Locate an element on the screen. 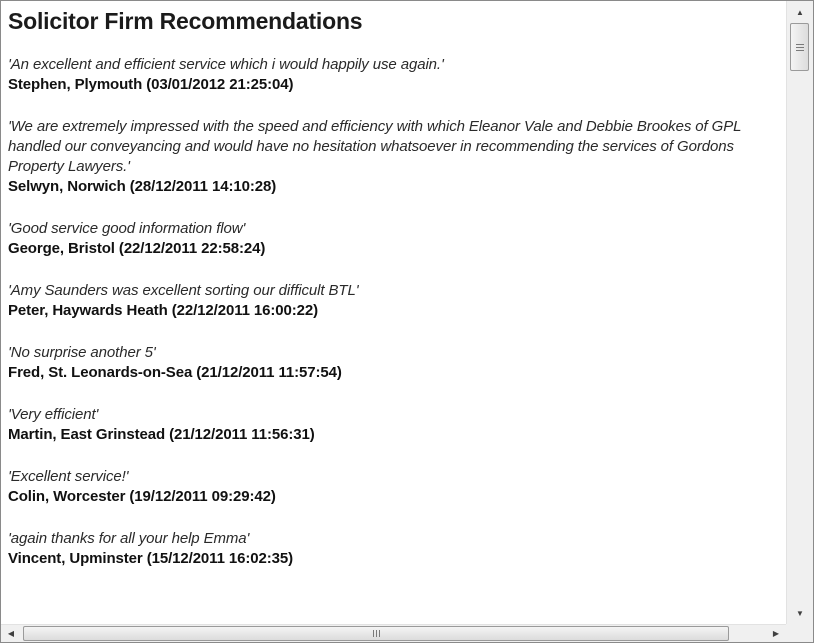 The height and width of the screenshot is (643, 814). review-author: Vincent, Upminster (15/12/2011 16:02:35) is located at coordinates (151, 558).